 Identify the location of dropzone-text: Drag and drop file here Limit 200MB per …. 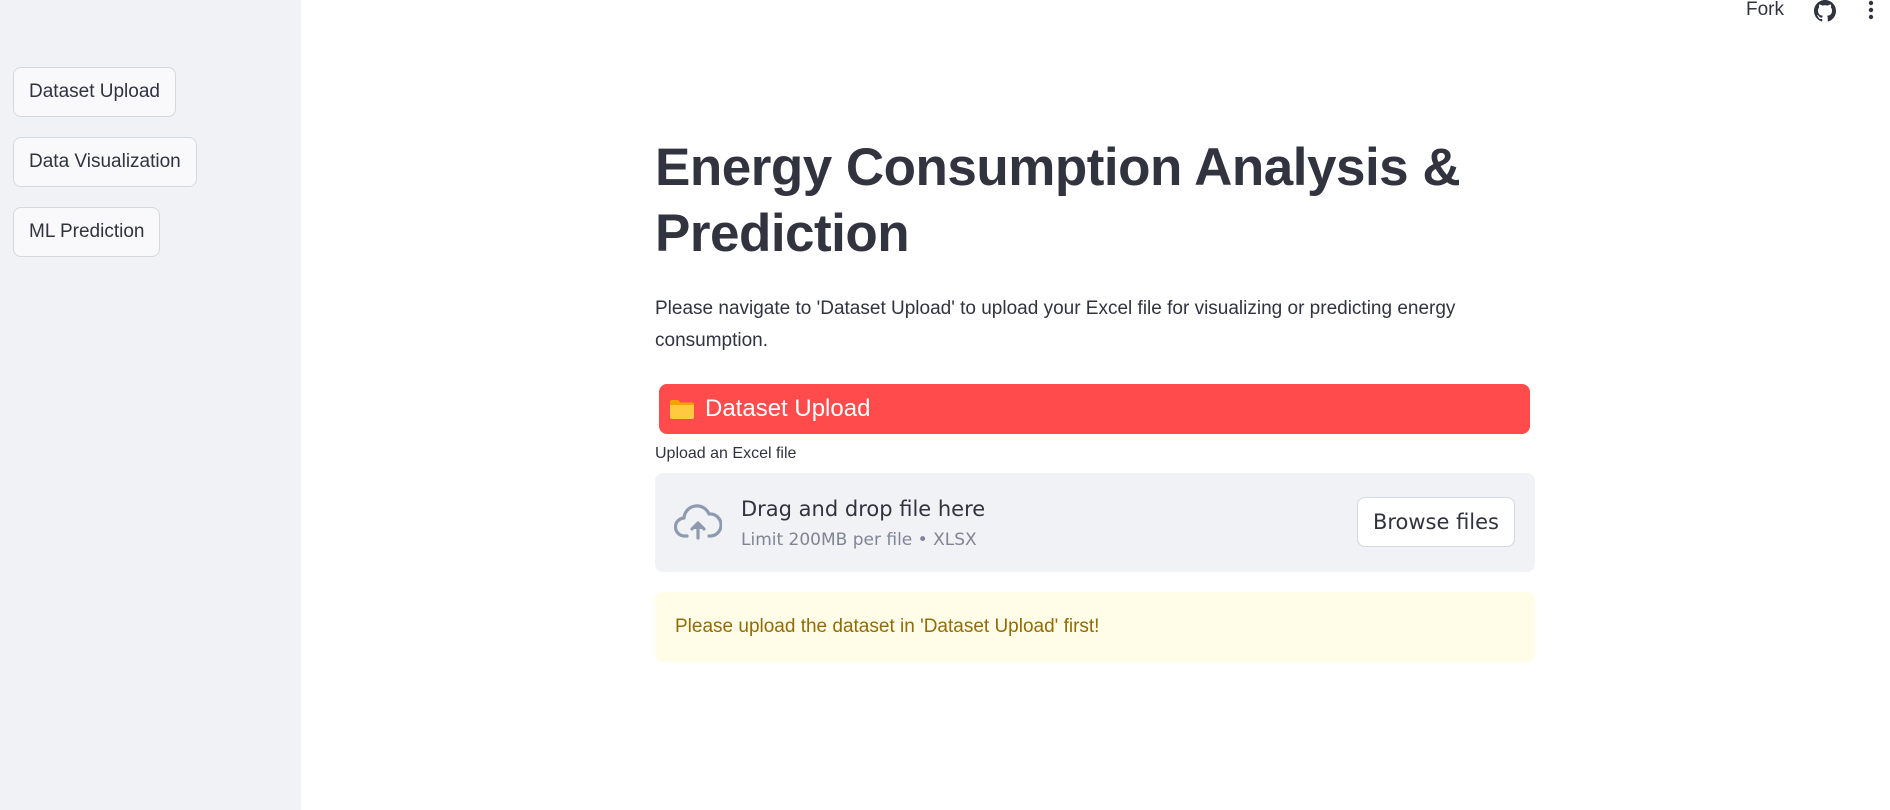
(863, 523).